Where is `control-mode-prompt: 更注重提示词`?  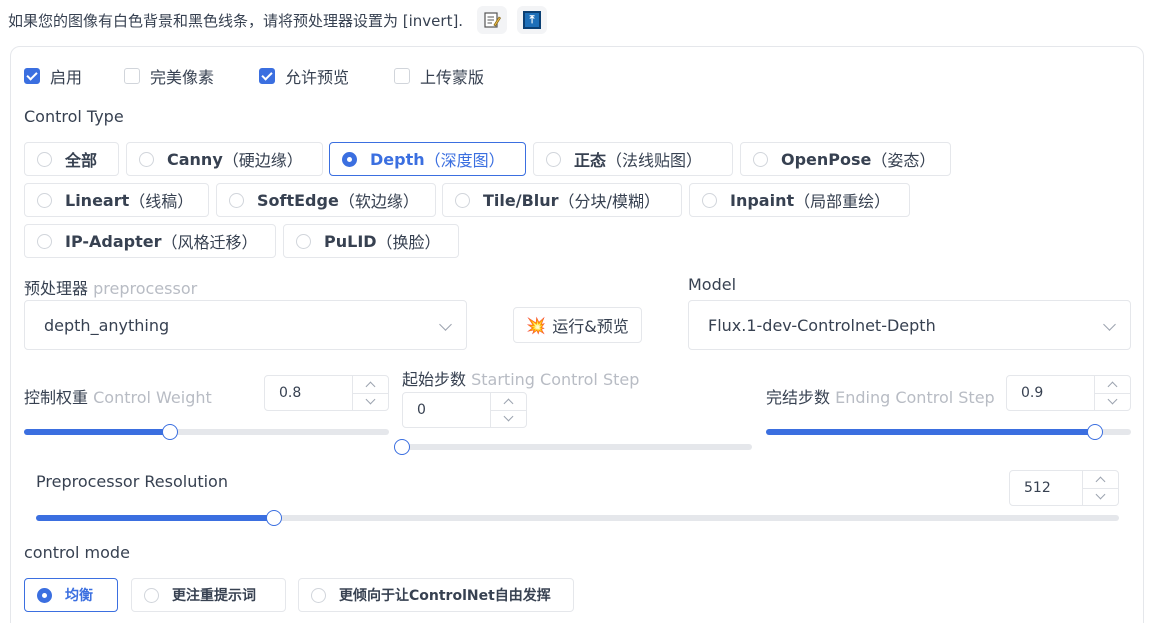 control-mode-prompt: 更注重提示词 is located at coordinates (208, 595).